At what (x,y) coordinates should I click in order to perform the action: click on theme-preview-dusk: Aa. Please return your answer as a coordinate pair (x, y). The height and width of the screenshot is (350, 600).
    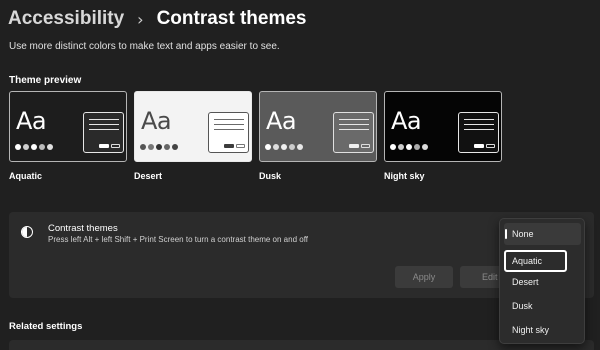
    Looking at the image, I should click on (318, 126).